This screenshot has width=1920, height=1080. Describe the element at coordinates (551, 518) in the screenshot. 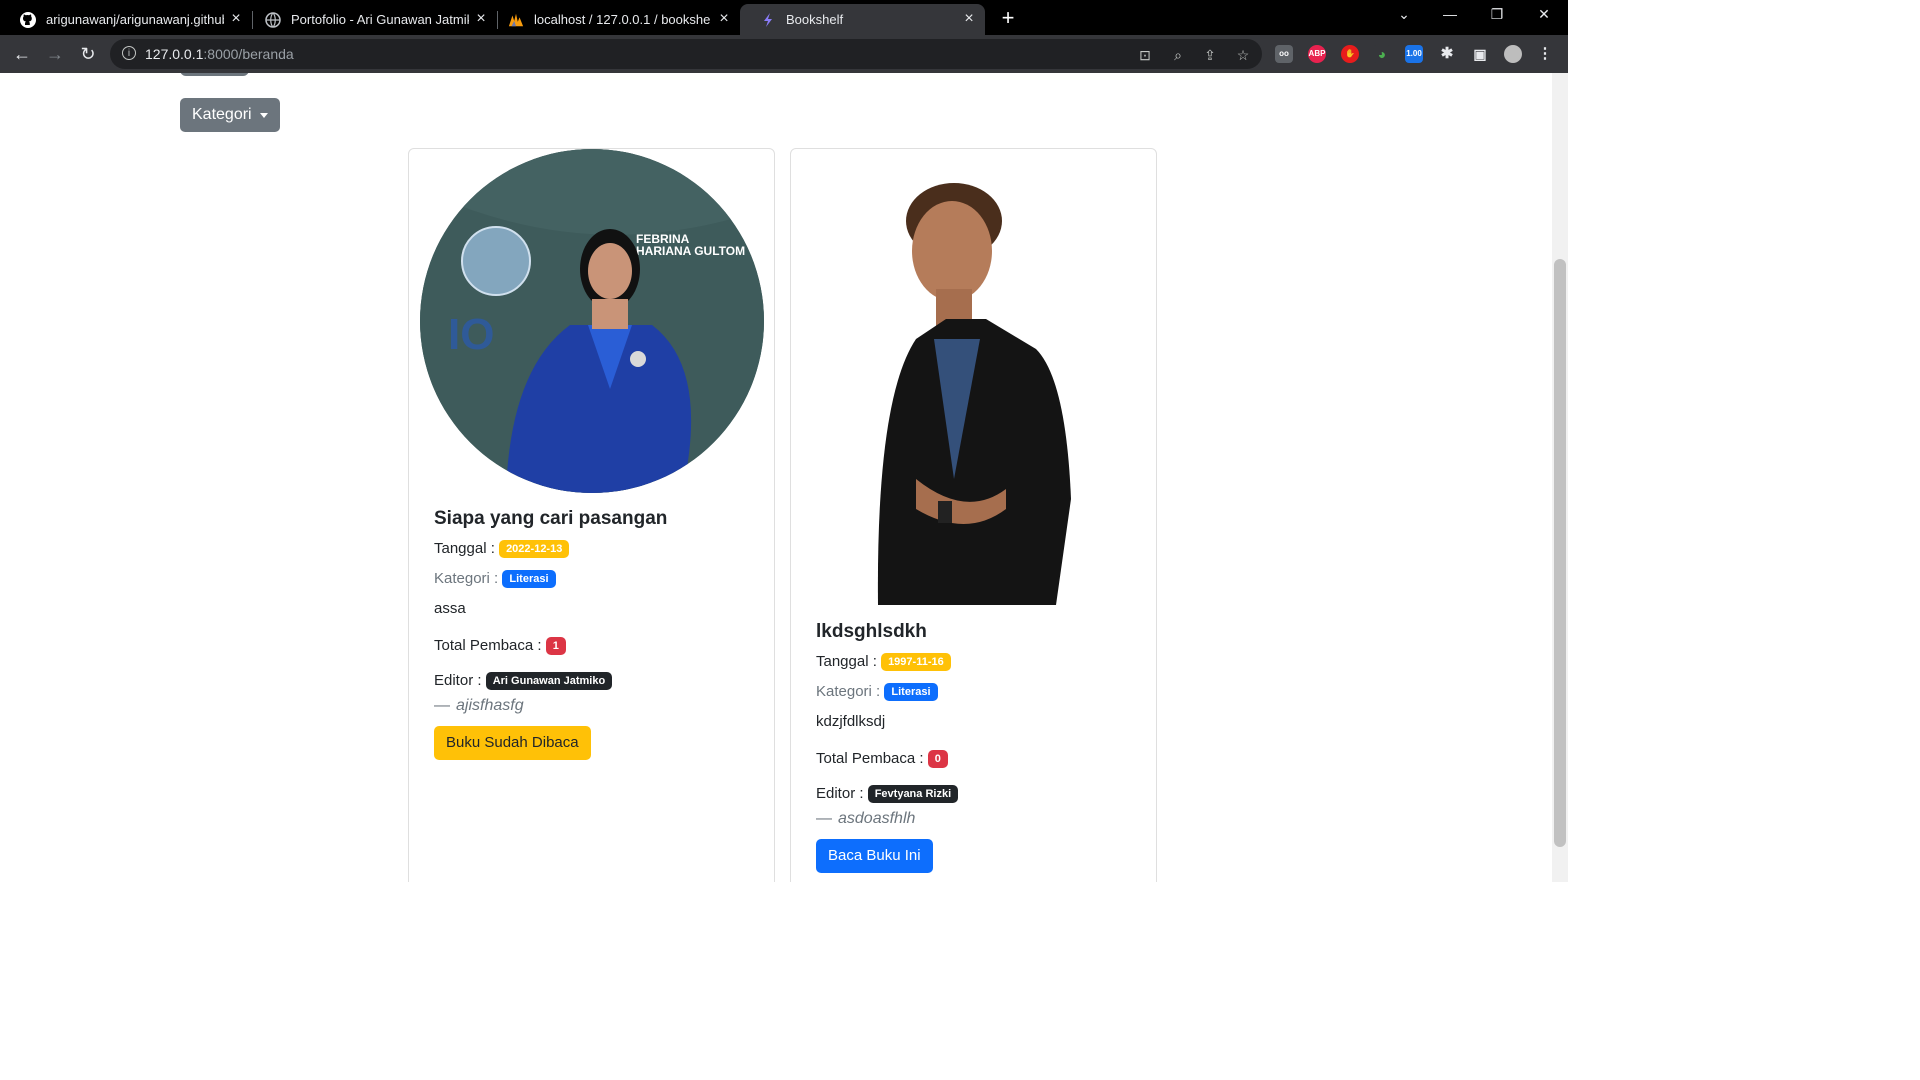

I see `book-title: Siapa yang cari pasangan` at that location.